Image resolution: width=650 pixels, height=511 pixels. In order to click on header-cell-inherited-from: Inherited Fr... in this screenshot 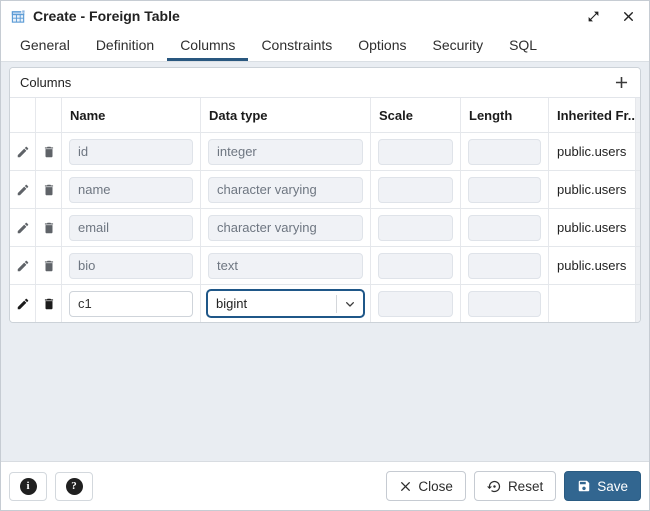, I will do `click(592, 115)`.